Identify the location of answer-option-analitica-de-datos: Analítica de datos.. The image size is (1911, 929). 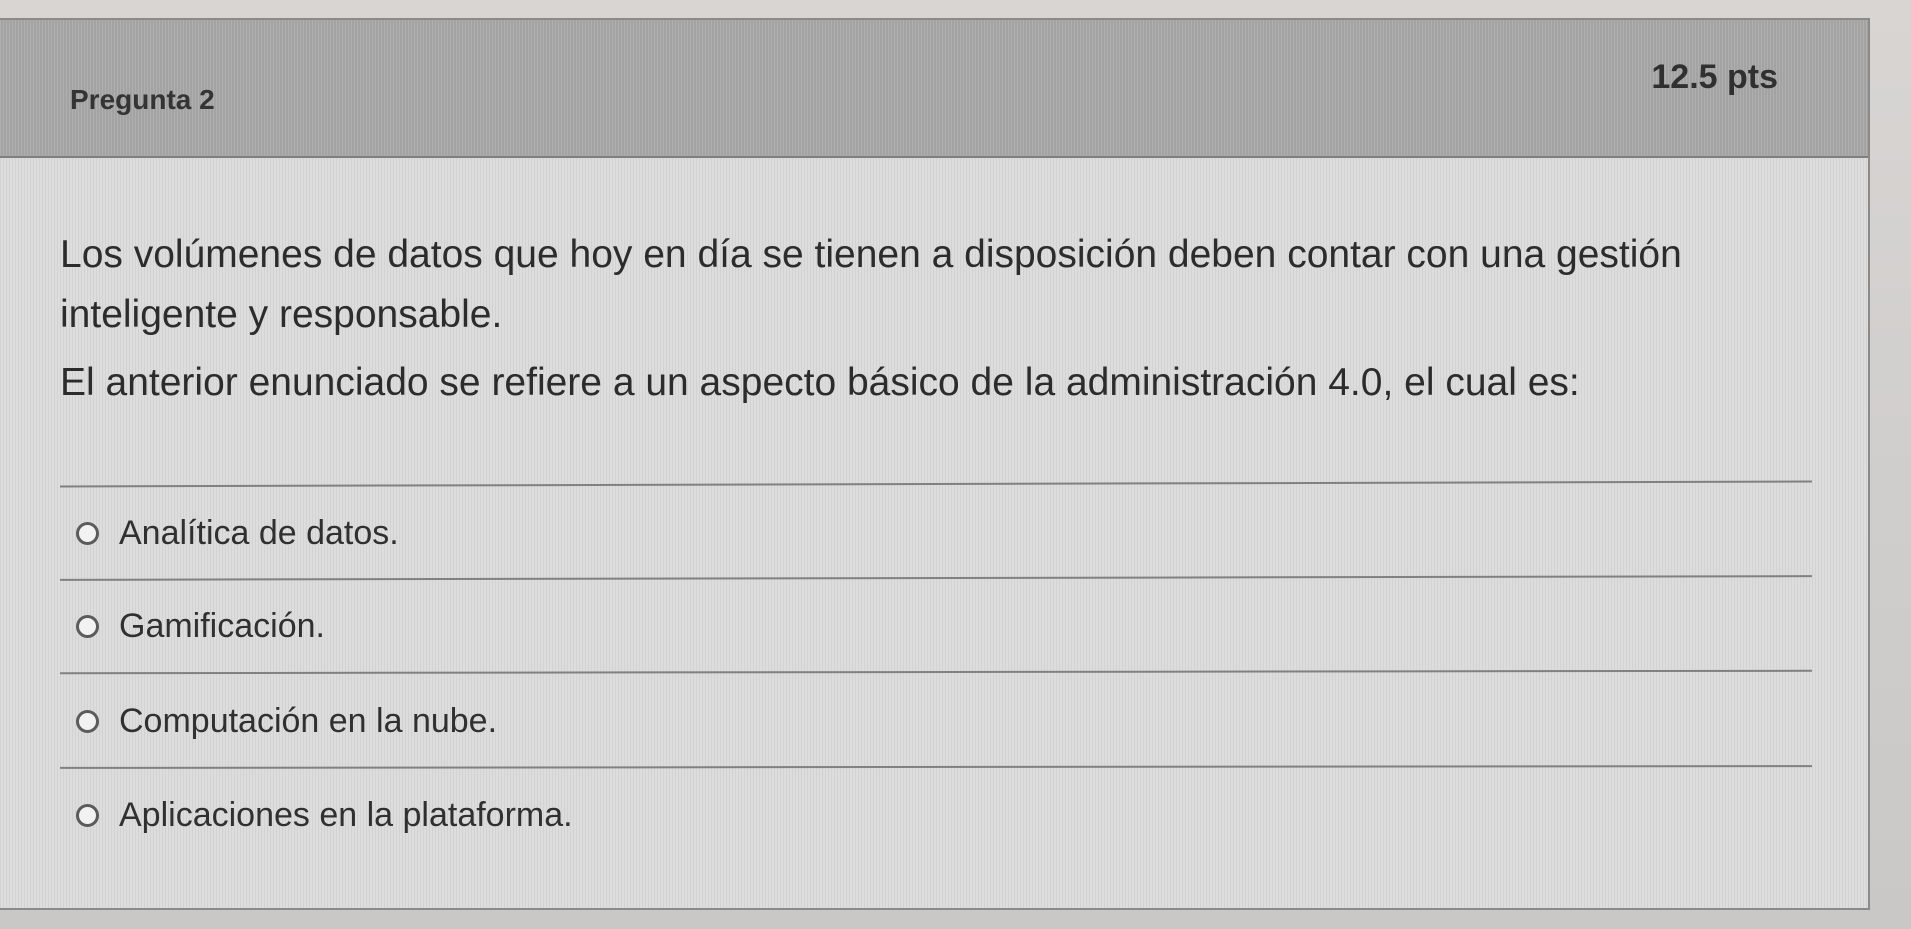
(237, 533).